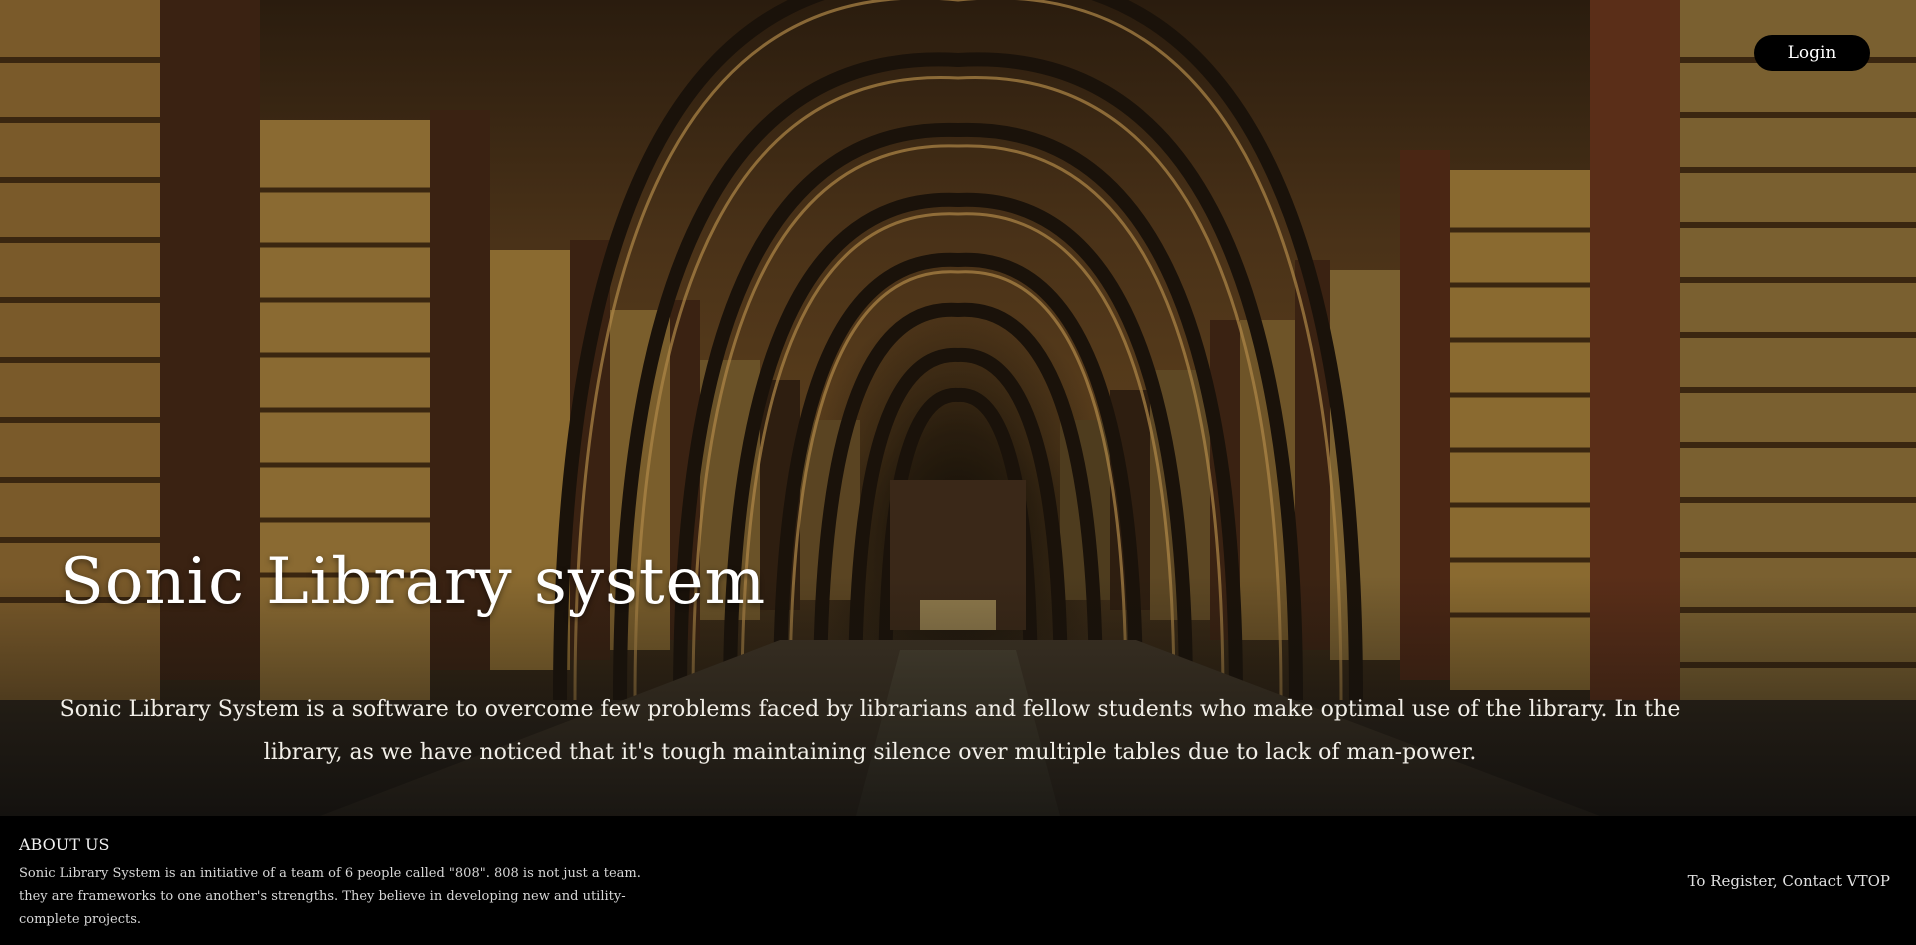  I want to click on about-us-heading: ABOUT US, so click(64, 844).